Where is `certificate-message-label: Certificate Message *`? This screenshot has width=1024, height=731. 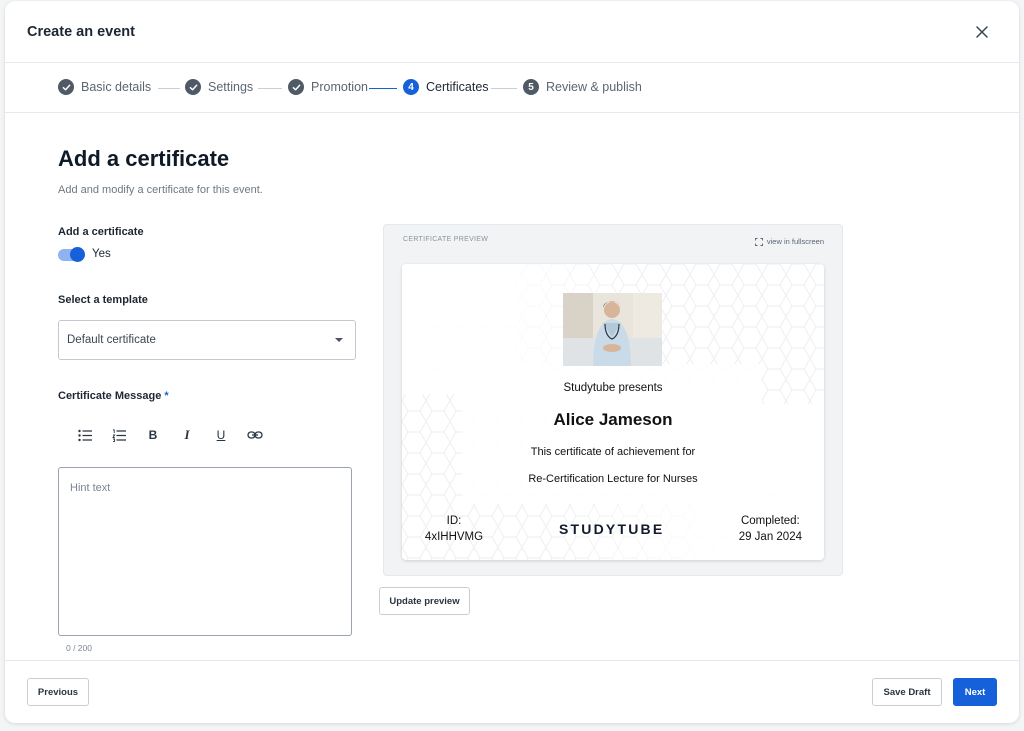 certificate-message-label: Certificate Message * is located at coordinates (113, 396).